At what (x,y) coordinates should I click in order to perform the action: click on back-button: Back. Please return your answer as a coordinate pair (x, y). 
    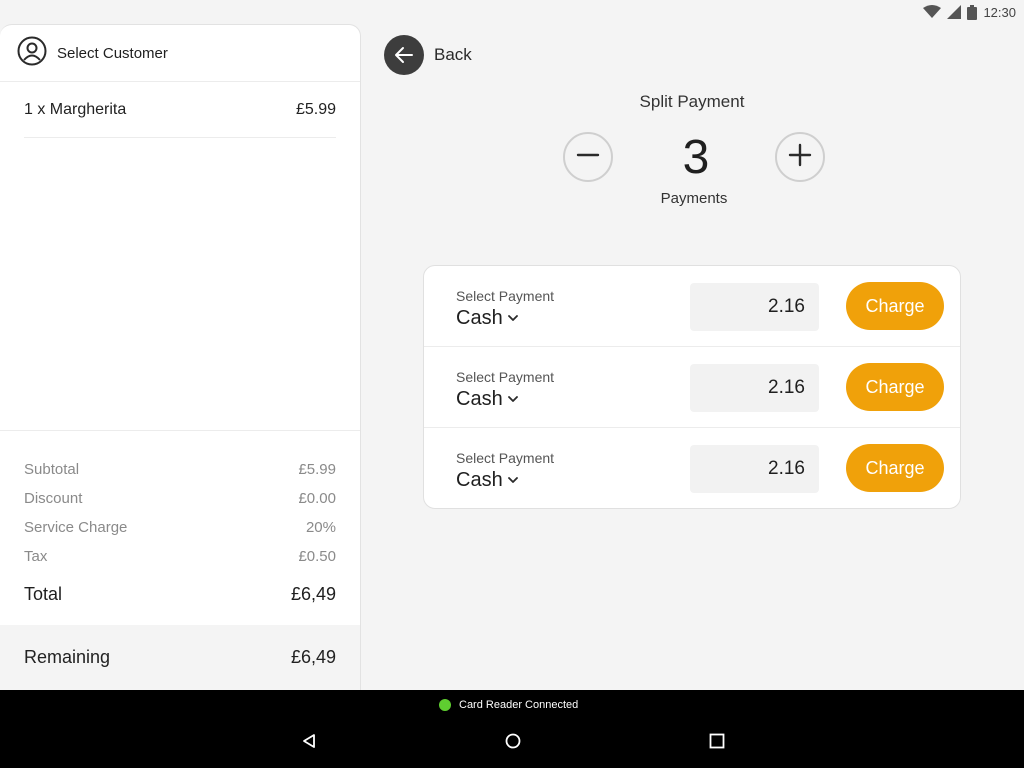
    Looking at the image, I should click on (428, 55).